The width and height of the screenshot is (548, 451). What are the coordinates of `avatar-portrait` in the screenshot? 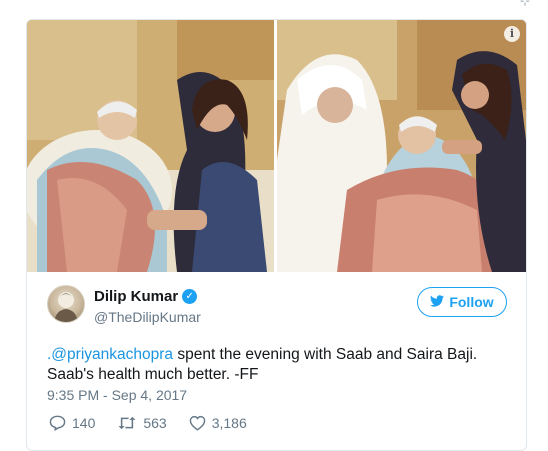 It's located at (66, 307).